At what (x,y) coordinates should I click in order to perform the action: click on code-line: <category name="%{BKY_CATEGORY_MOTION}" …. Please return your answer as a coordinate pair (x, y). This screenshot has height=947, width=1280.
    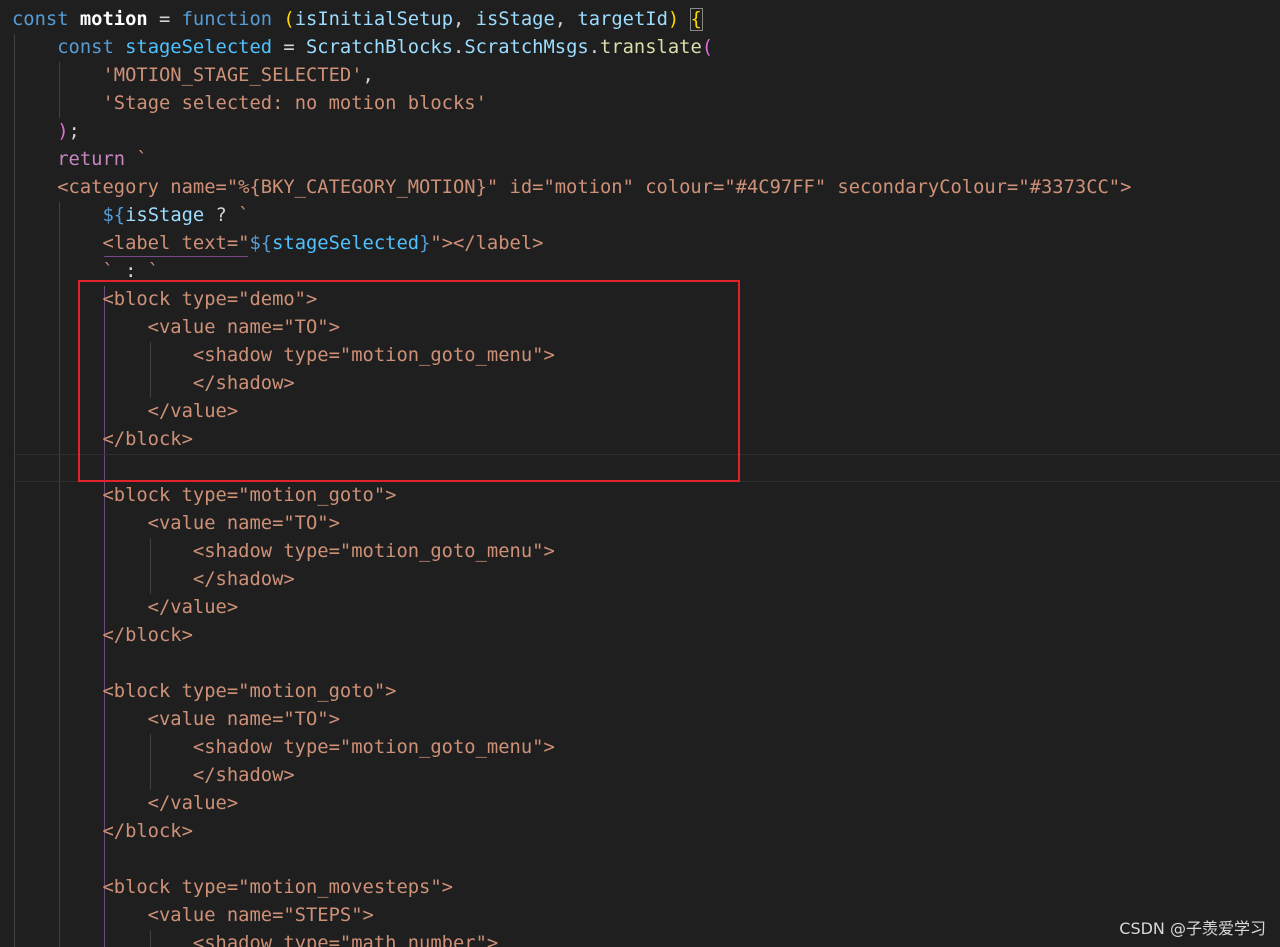
    Looking at the image, I should click on (571, 188).